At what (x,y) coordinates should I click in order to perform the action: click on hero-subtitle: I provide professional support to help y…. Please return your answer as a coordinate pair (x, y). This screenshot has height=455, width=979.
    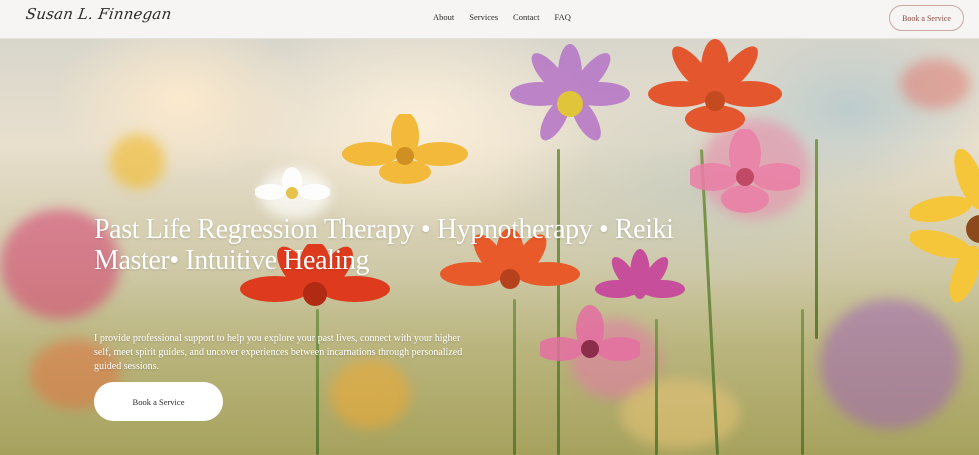
    Looking at the image, I should click on (278, 352).